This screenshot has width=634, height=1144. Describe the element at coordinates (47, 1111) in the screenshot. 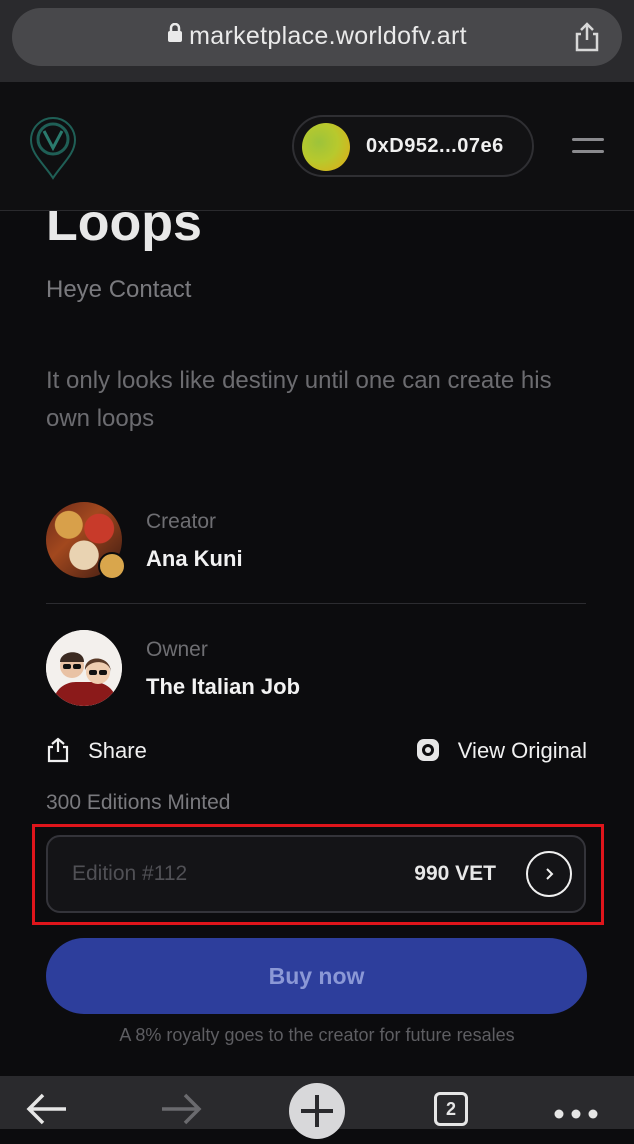

I see `back-arrow-icon` at that location.